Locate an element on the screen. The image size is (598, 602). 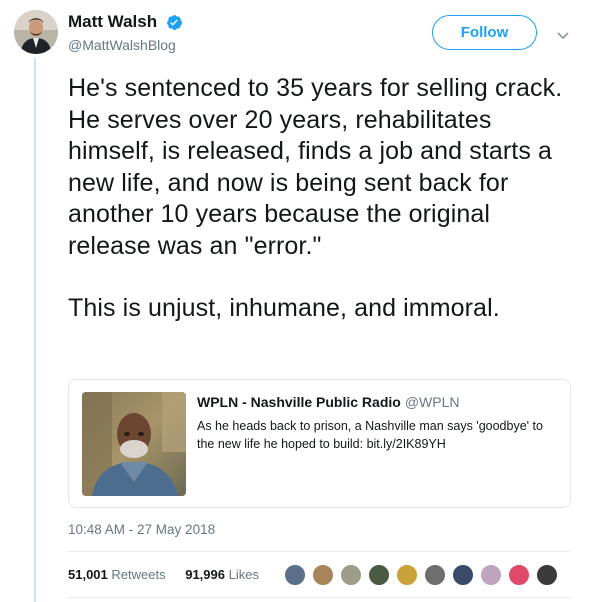
retweets-stat: 51,001 Retweets is located at coordinates (117, 574).